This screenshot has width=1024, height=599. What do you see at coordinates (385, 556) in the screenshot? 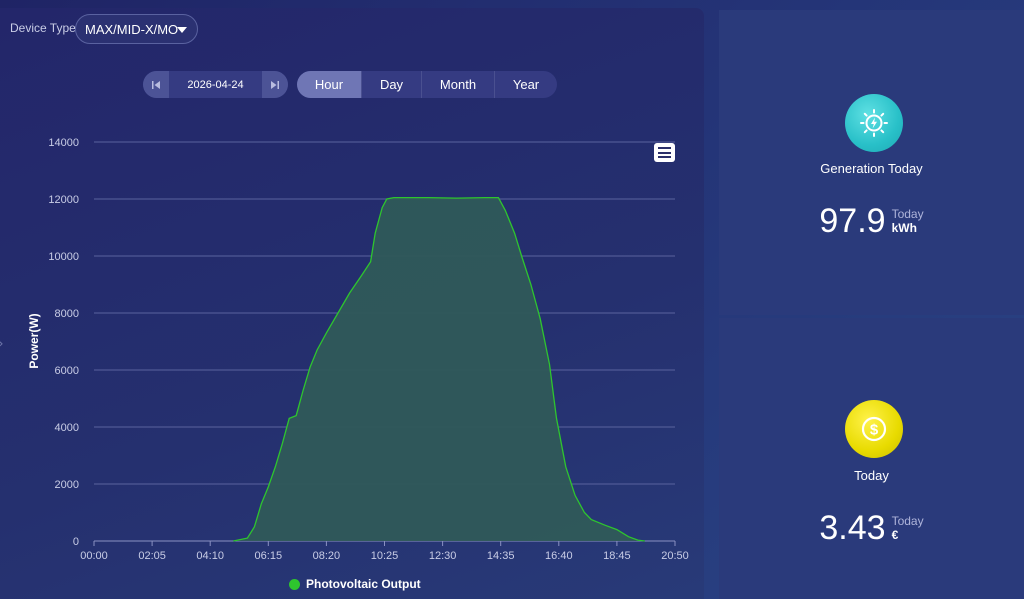
I see `x-tick-label: 10:25` at bounding box center [385, 556].